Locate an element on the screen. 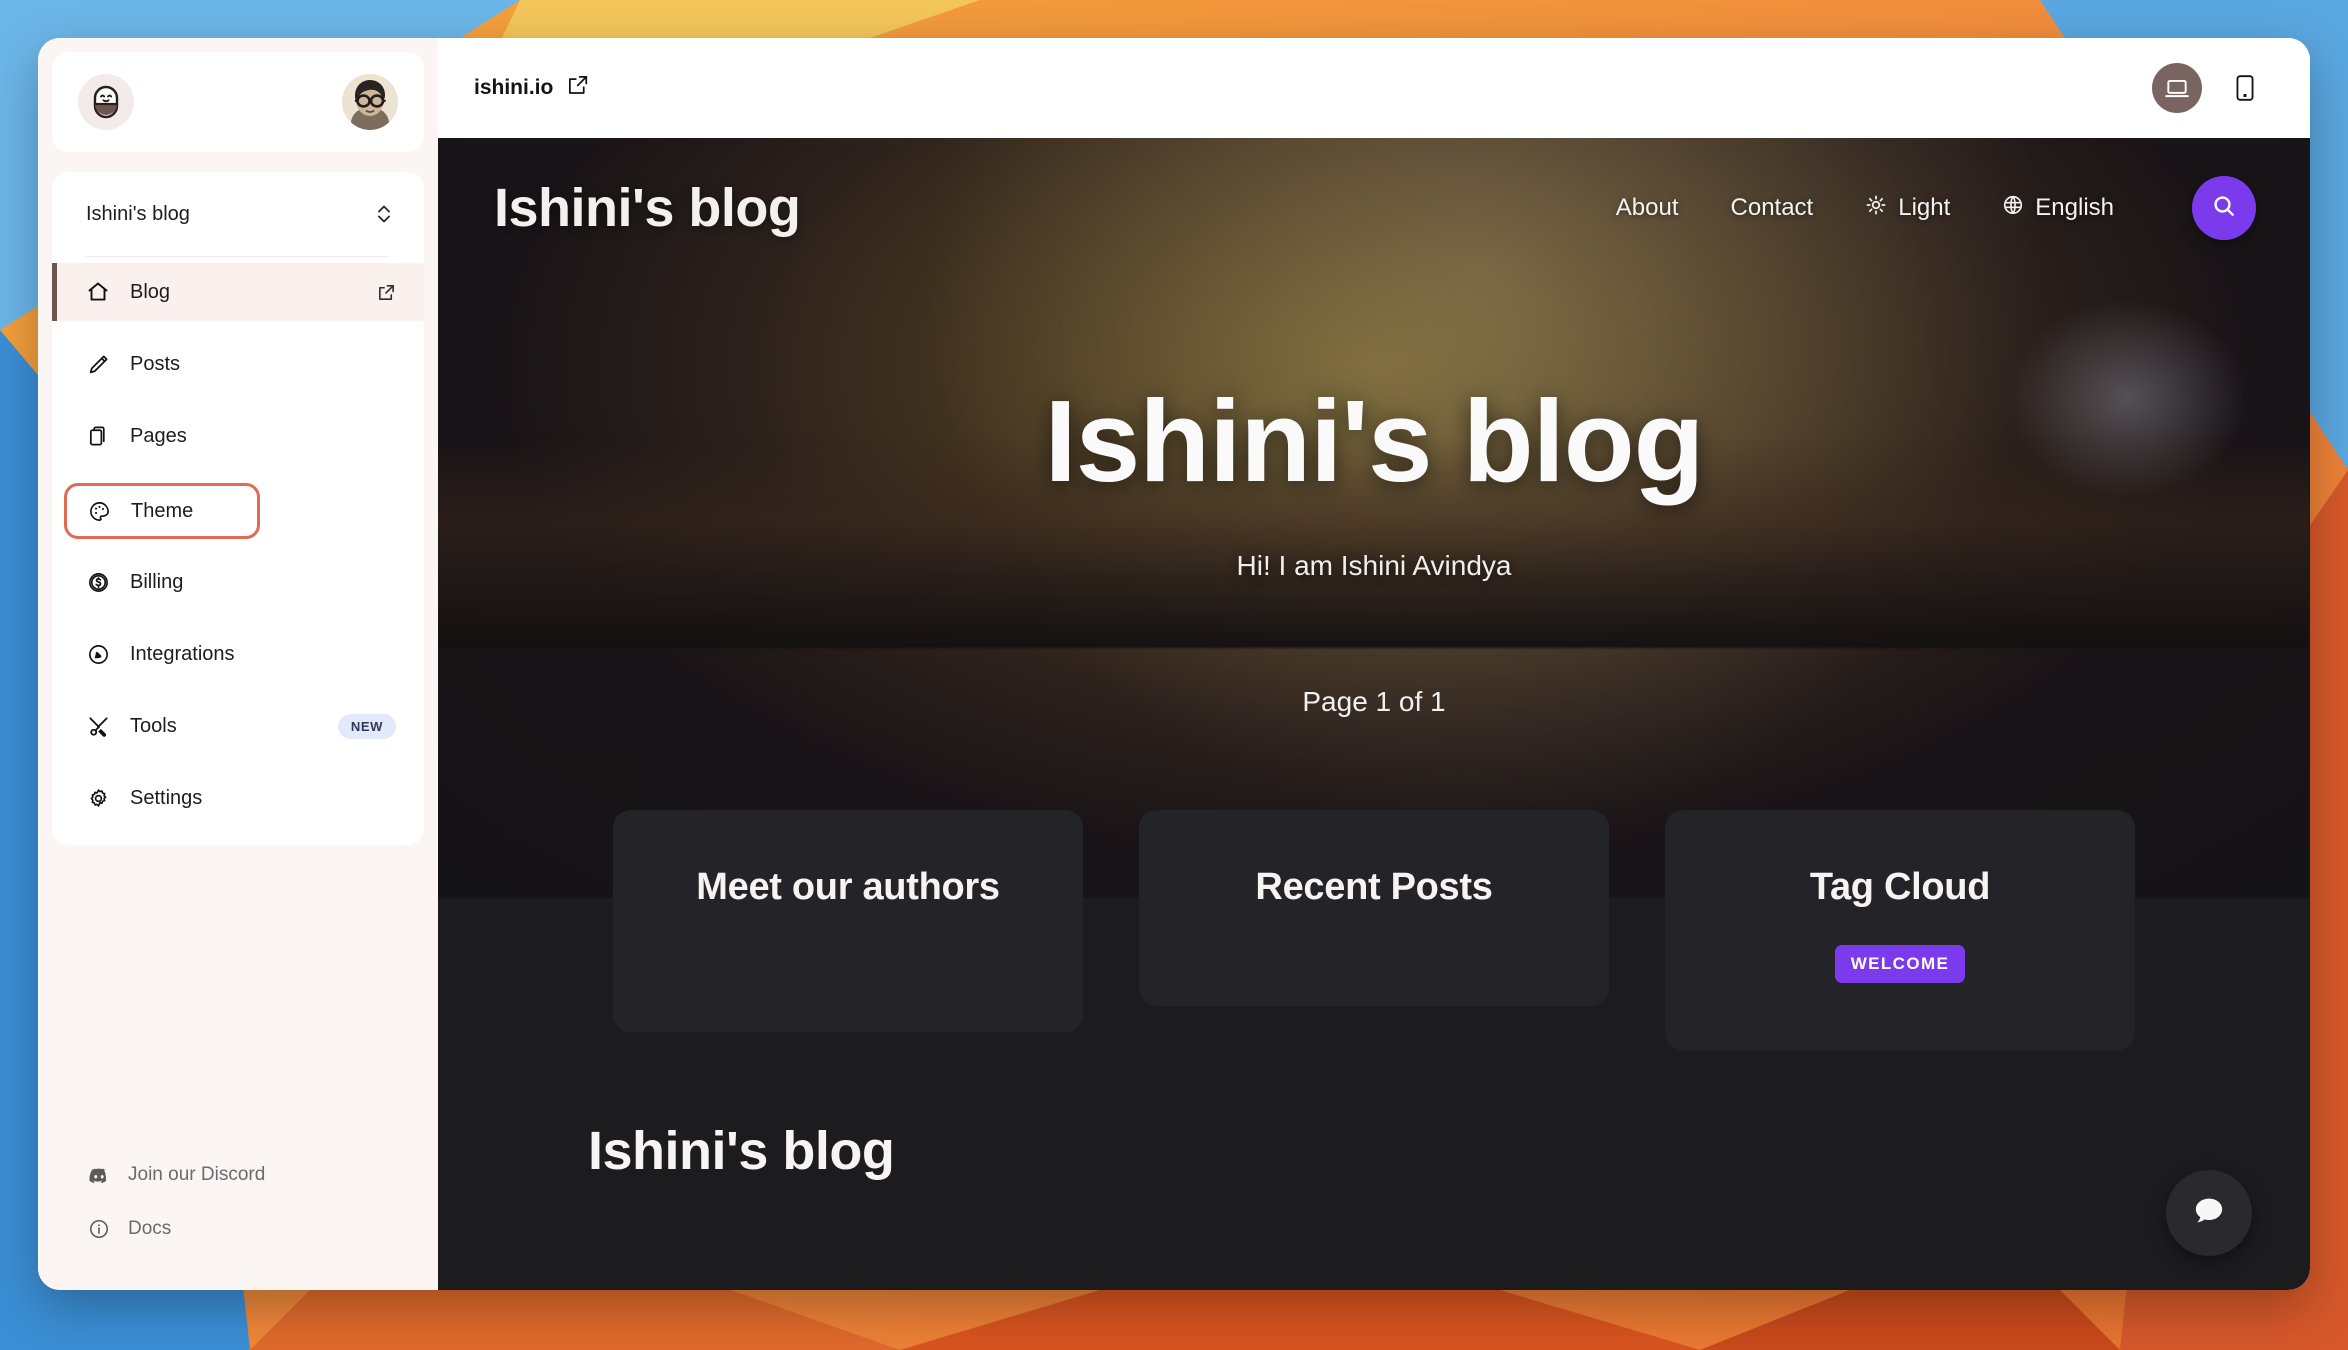  globe-icon is located at coordinates (2013, 208).